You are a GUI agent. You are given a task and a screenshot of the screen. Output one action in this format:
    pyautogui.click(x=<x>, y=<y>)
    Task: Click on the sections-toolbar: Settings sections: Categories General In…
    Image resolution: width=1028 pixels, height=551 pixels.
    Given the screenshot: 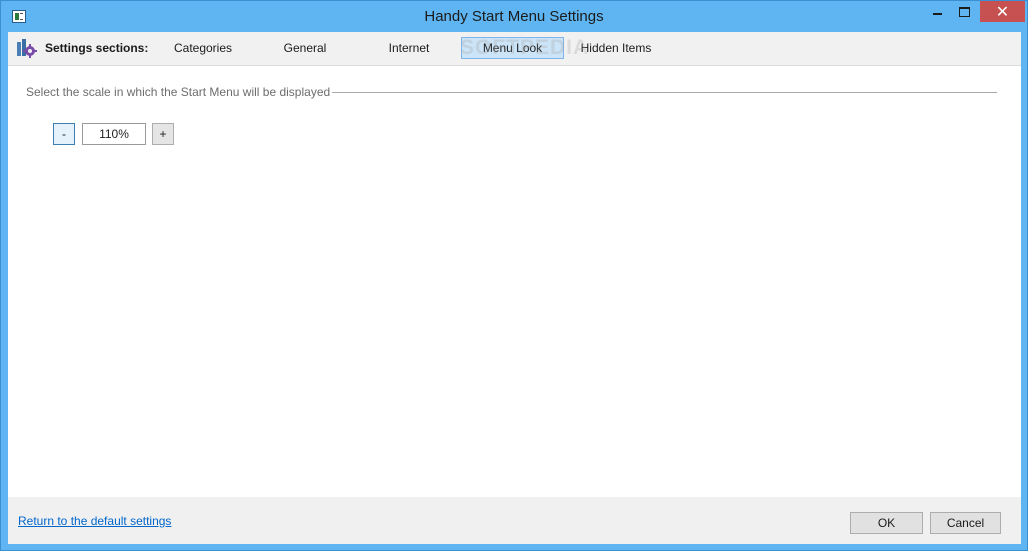 What is the action you would take?
    pyautogui.click(x=514, y=49)
    